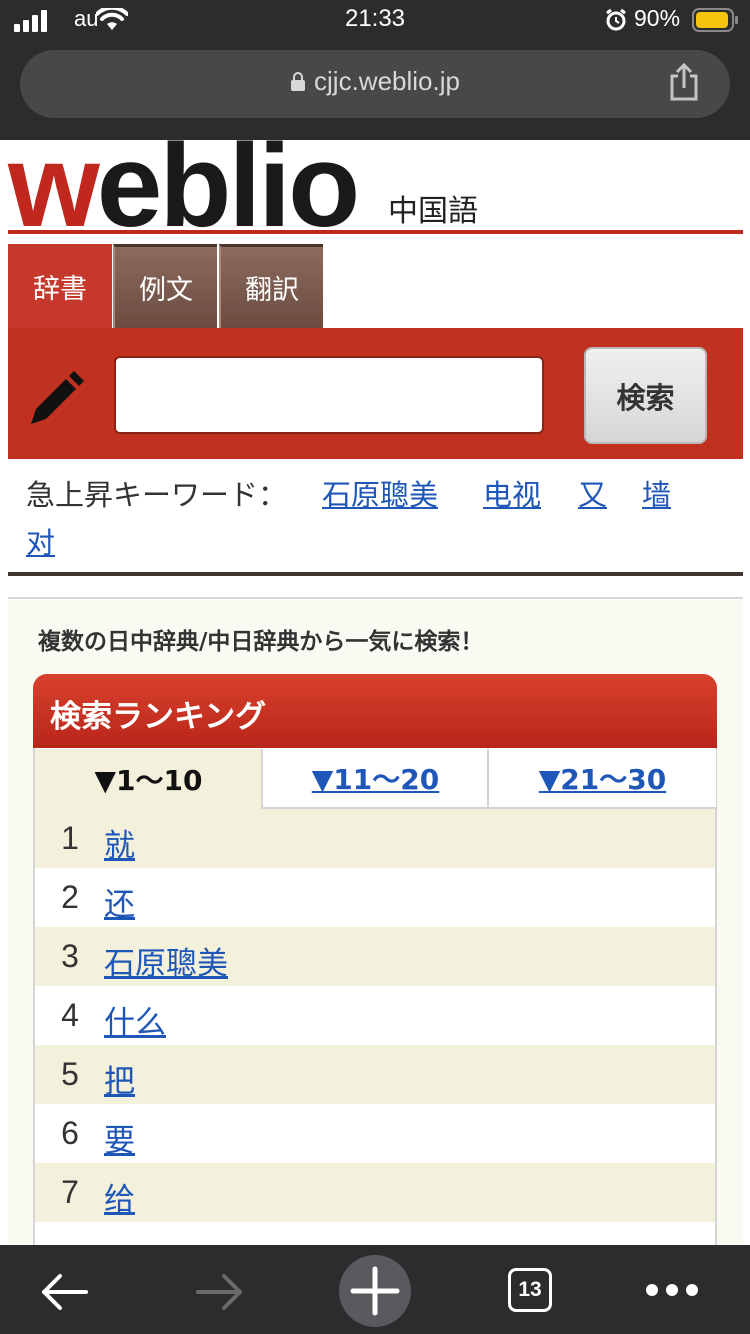 This screenshot has width=750, height=1334. Describe the element at coordinates (298, 81) in the screenshot. I see `lock-icon` at that location.